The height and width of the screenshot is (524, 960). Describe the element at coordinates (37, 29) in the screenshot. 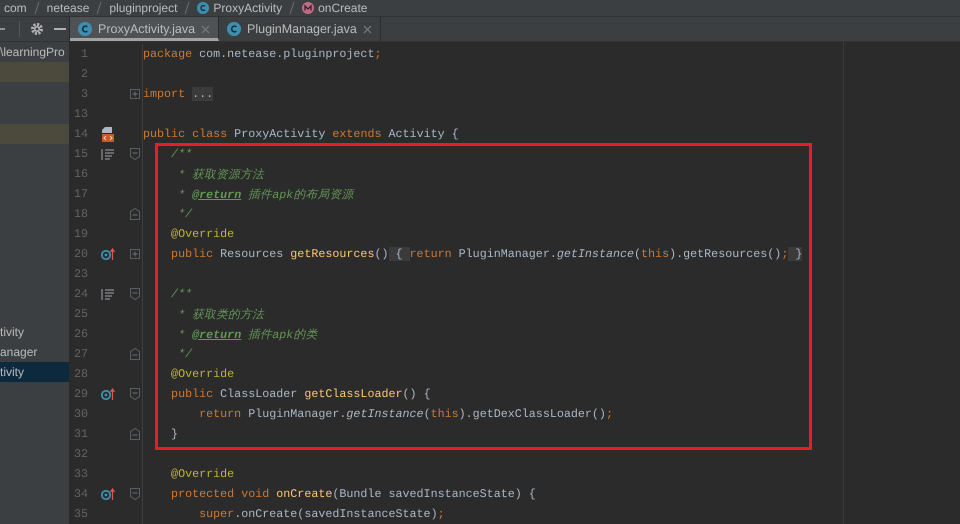

I see `settings-icon` at that location.